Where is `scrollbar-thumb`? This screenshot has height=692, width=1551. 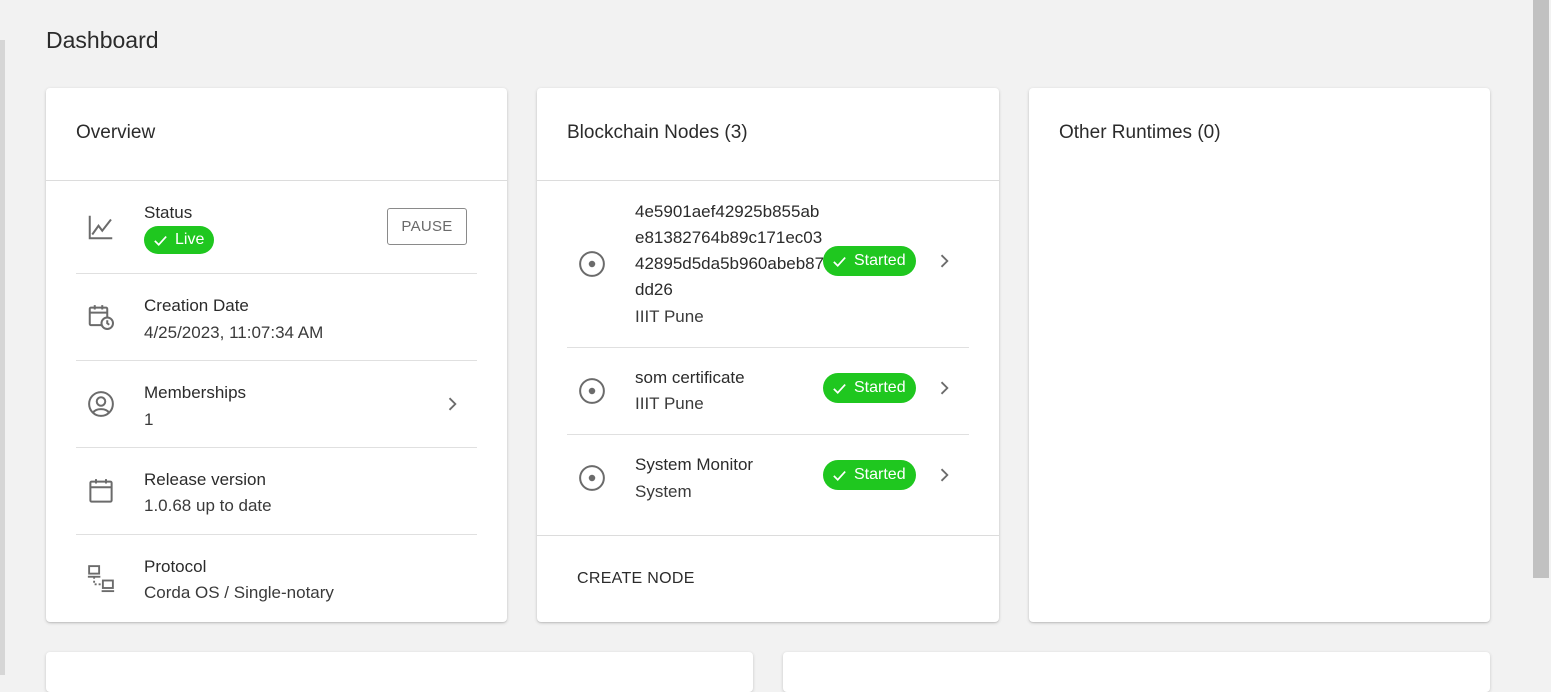 scrollbar-thumb is located at coordinates (1541, 289).